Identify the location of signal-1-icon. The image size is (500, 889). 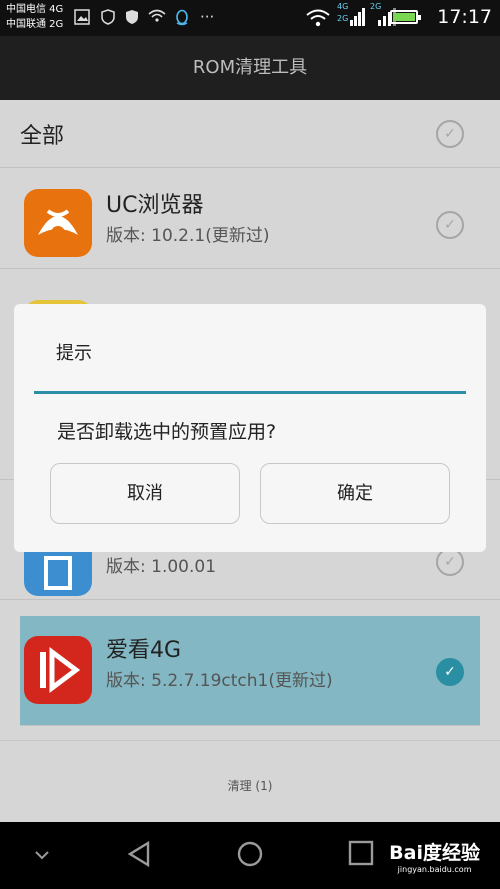
(358, 18).